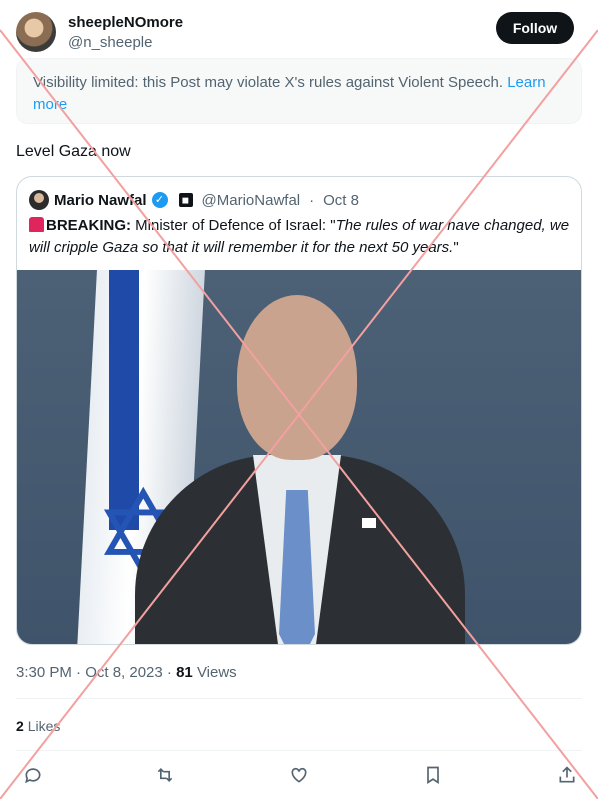 The width and height of the screenshot is (598, 799). I want to click on views-count: 81, so click(184, 672).